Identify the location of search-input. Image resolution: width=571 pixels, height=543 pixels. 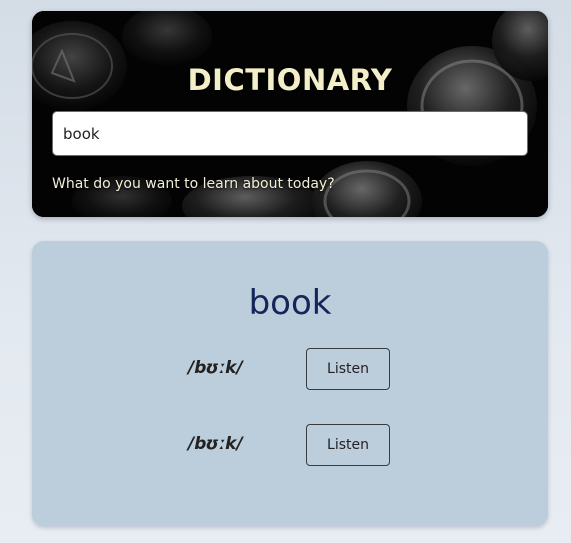
(290, 133).